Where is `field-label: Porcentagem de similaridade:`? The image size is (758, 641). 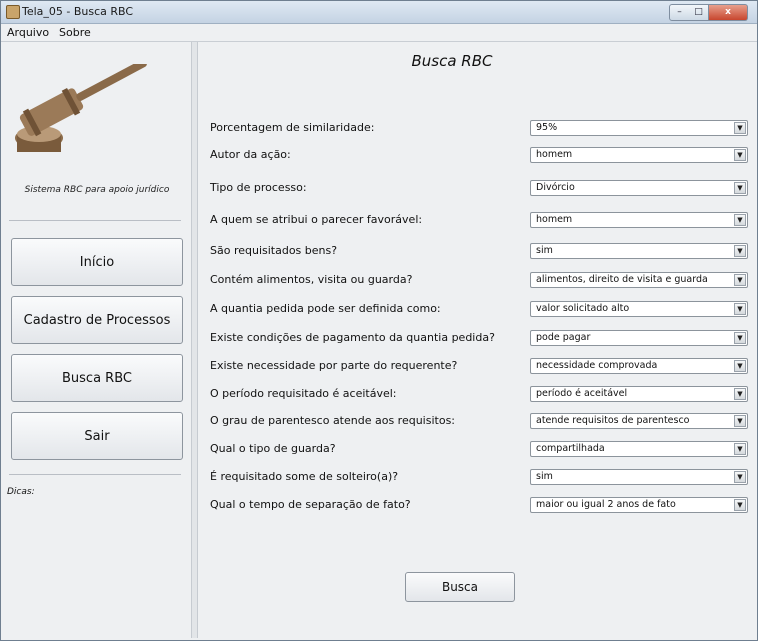 field-label: Porcentagem de similaridade: is located at coordinates (292, 127).